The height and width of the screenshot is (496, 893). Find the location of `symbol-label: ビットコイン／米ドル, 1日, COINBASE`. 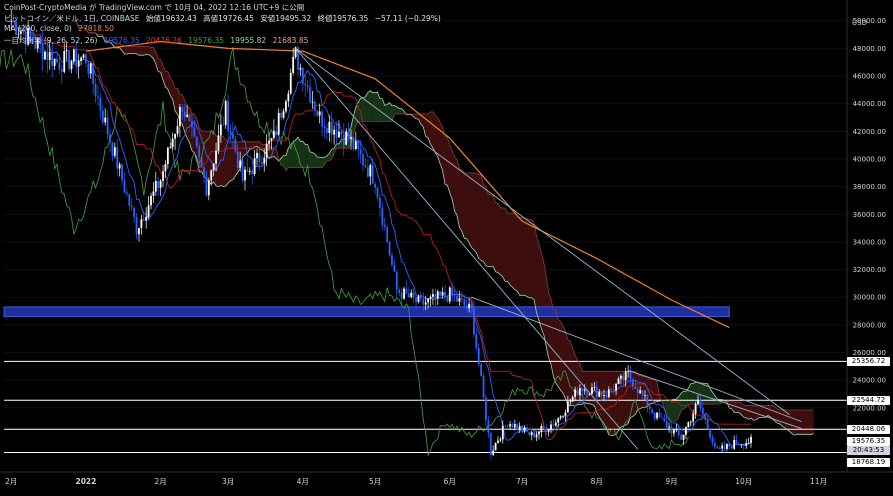

symbol-label: ビットコイン／米ドル, 1日, COINBASE is located at coordinates (72, 18).